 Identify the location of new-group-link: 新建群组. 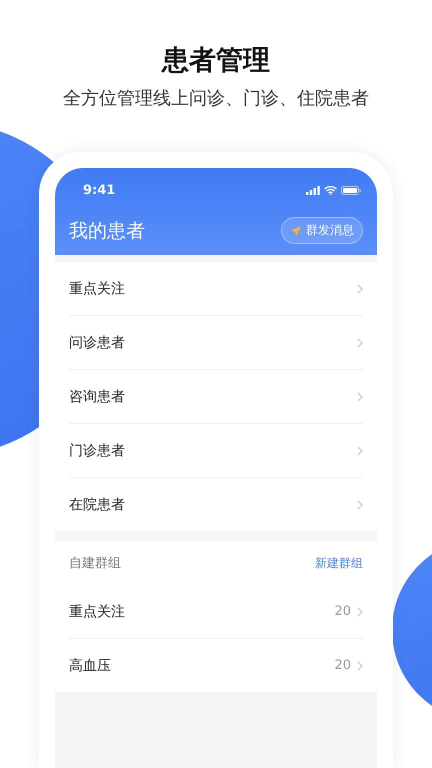
(339, 563).